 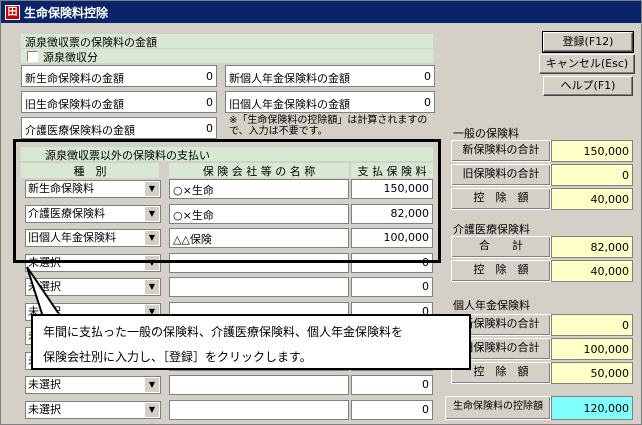 What do you see at coordinates (501, 151) in the screenshot?
I see `general-new-total-label: 新保険料の合計` at bounding box center [501, 151].